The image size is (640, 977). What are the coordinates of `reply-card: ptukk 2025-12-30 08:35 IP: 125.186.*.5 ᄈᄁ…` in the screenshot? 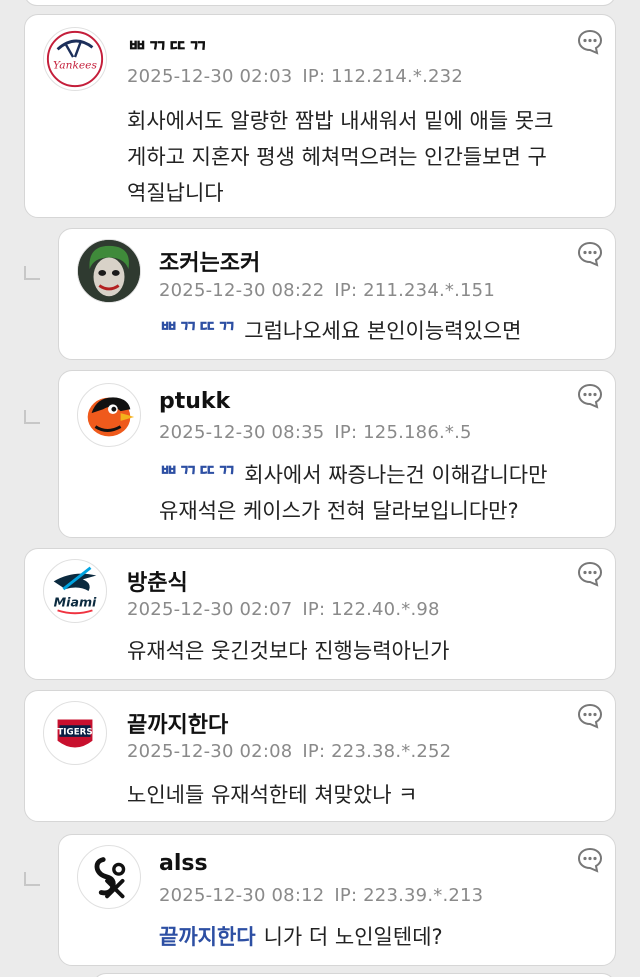 It's located at (337, 454).